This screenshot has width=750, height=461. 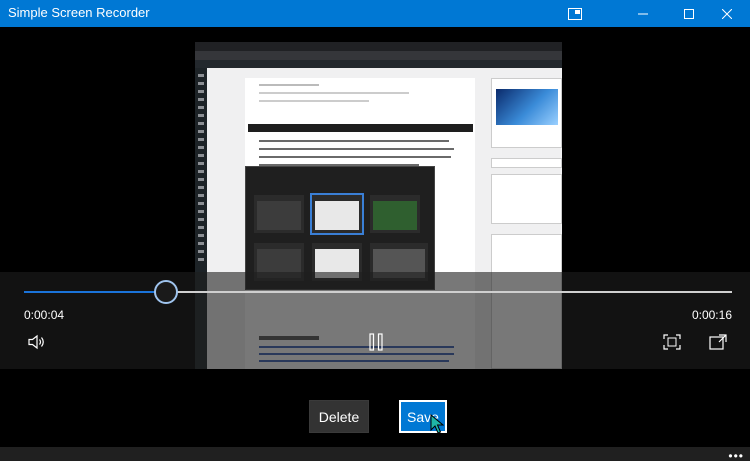 What do you see at coordinates (575, 13) in the screenshot?
I see `pip-icon` at bounding box center [575, 13].